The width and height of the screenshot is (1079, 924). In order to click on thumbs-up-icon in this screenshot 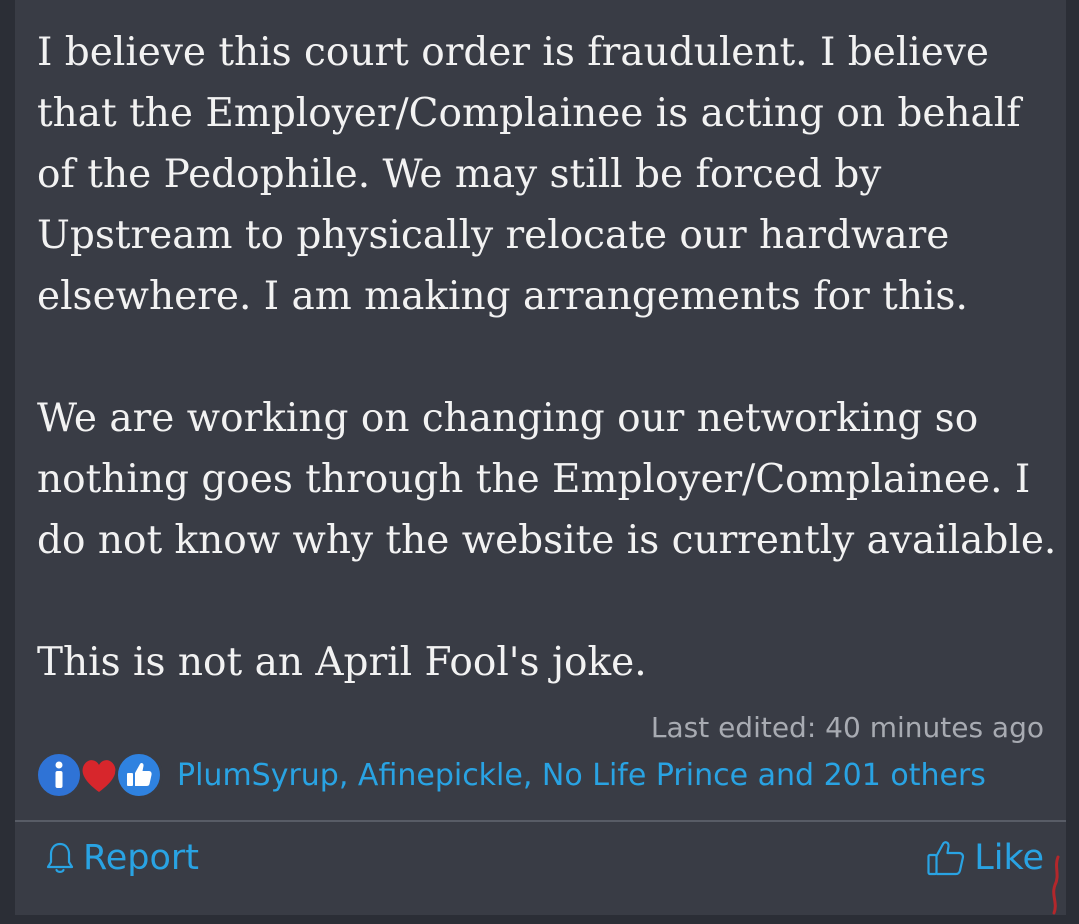, I will do `click(139, 775)`.